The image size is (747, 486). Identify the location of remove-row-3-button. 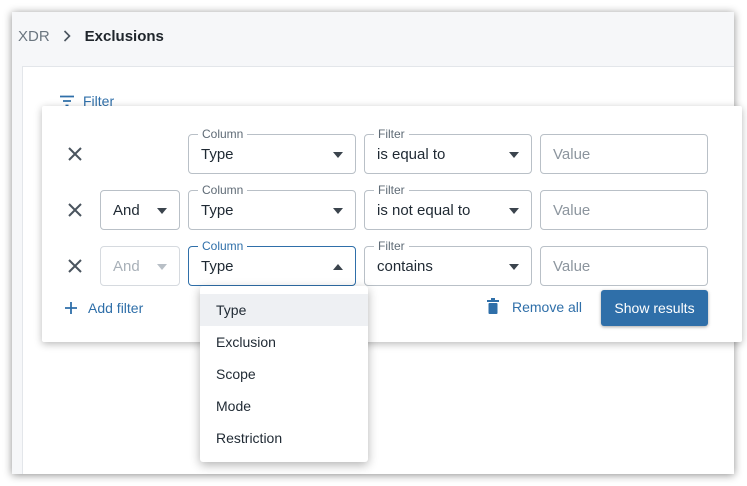
(75, 266).